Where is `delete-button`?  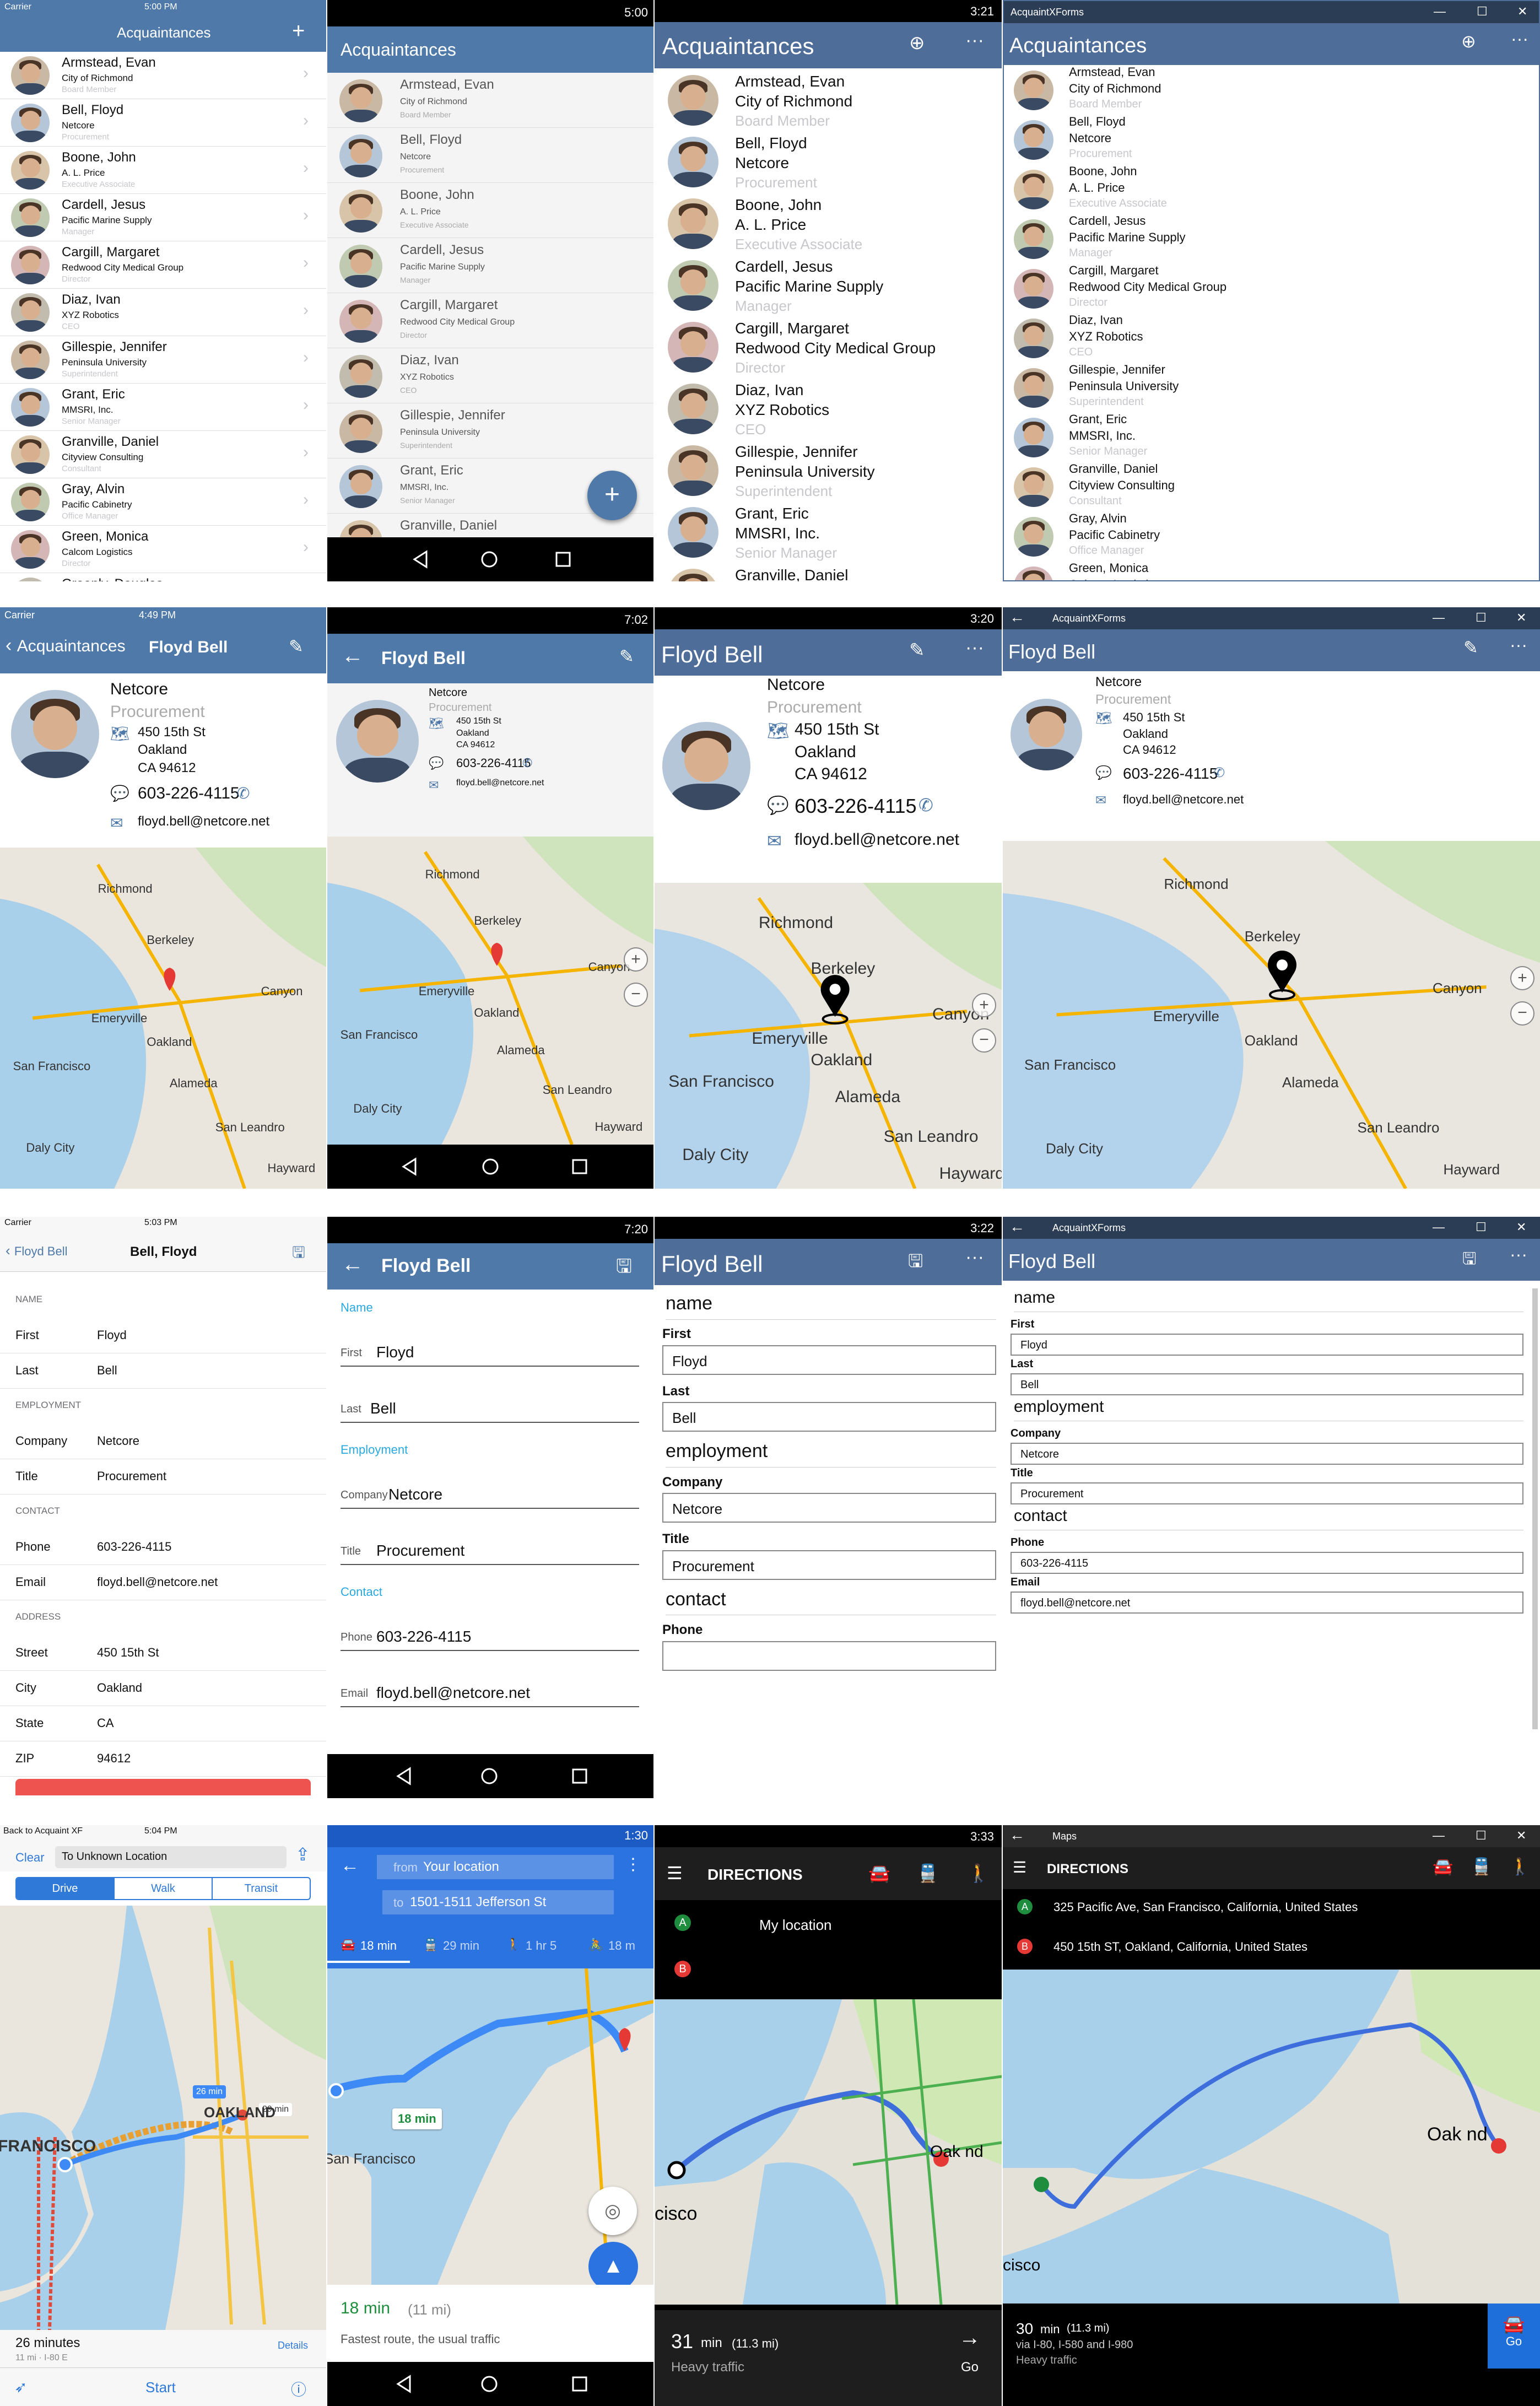 delete-button is located at coordinates (163, 1787).